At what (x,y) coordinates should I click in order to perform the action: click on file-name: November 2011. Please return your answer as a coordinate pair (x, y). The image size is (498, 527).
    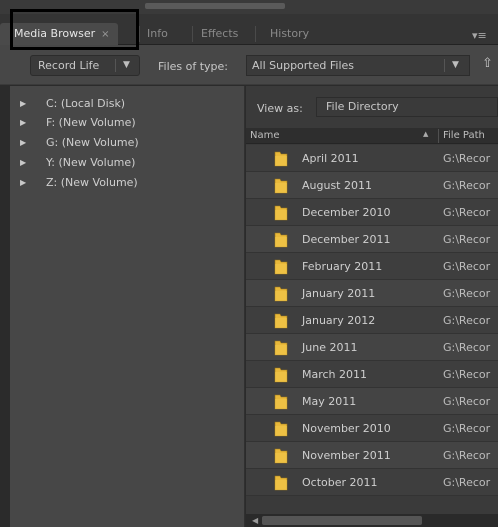
    Looking at the image, I should click on (346, 455).